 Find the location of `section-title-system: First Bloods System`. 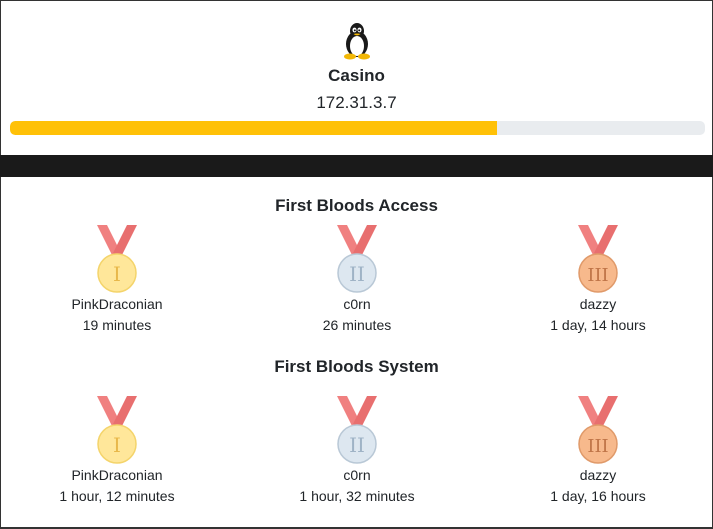

section-title-system: First Bloods System is located at coordinates (356, 366).